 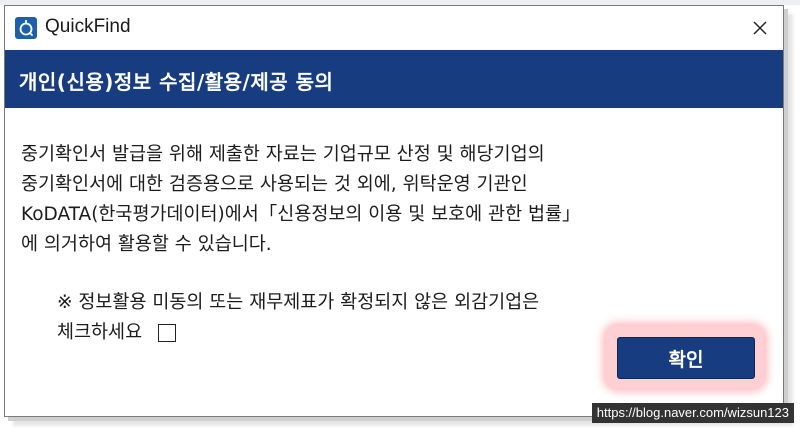 I want to click on close-icon, so click(x=760, y=28).